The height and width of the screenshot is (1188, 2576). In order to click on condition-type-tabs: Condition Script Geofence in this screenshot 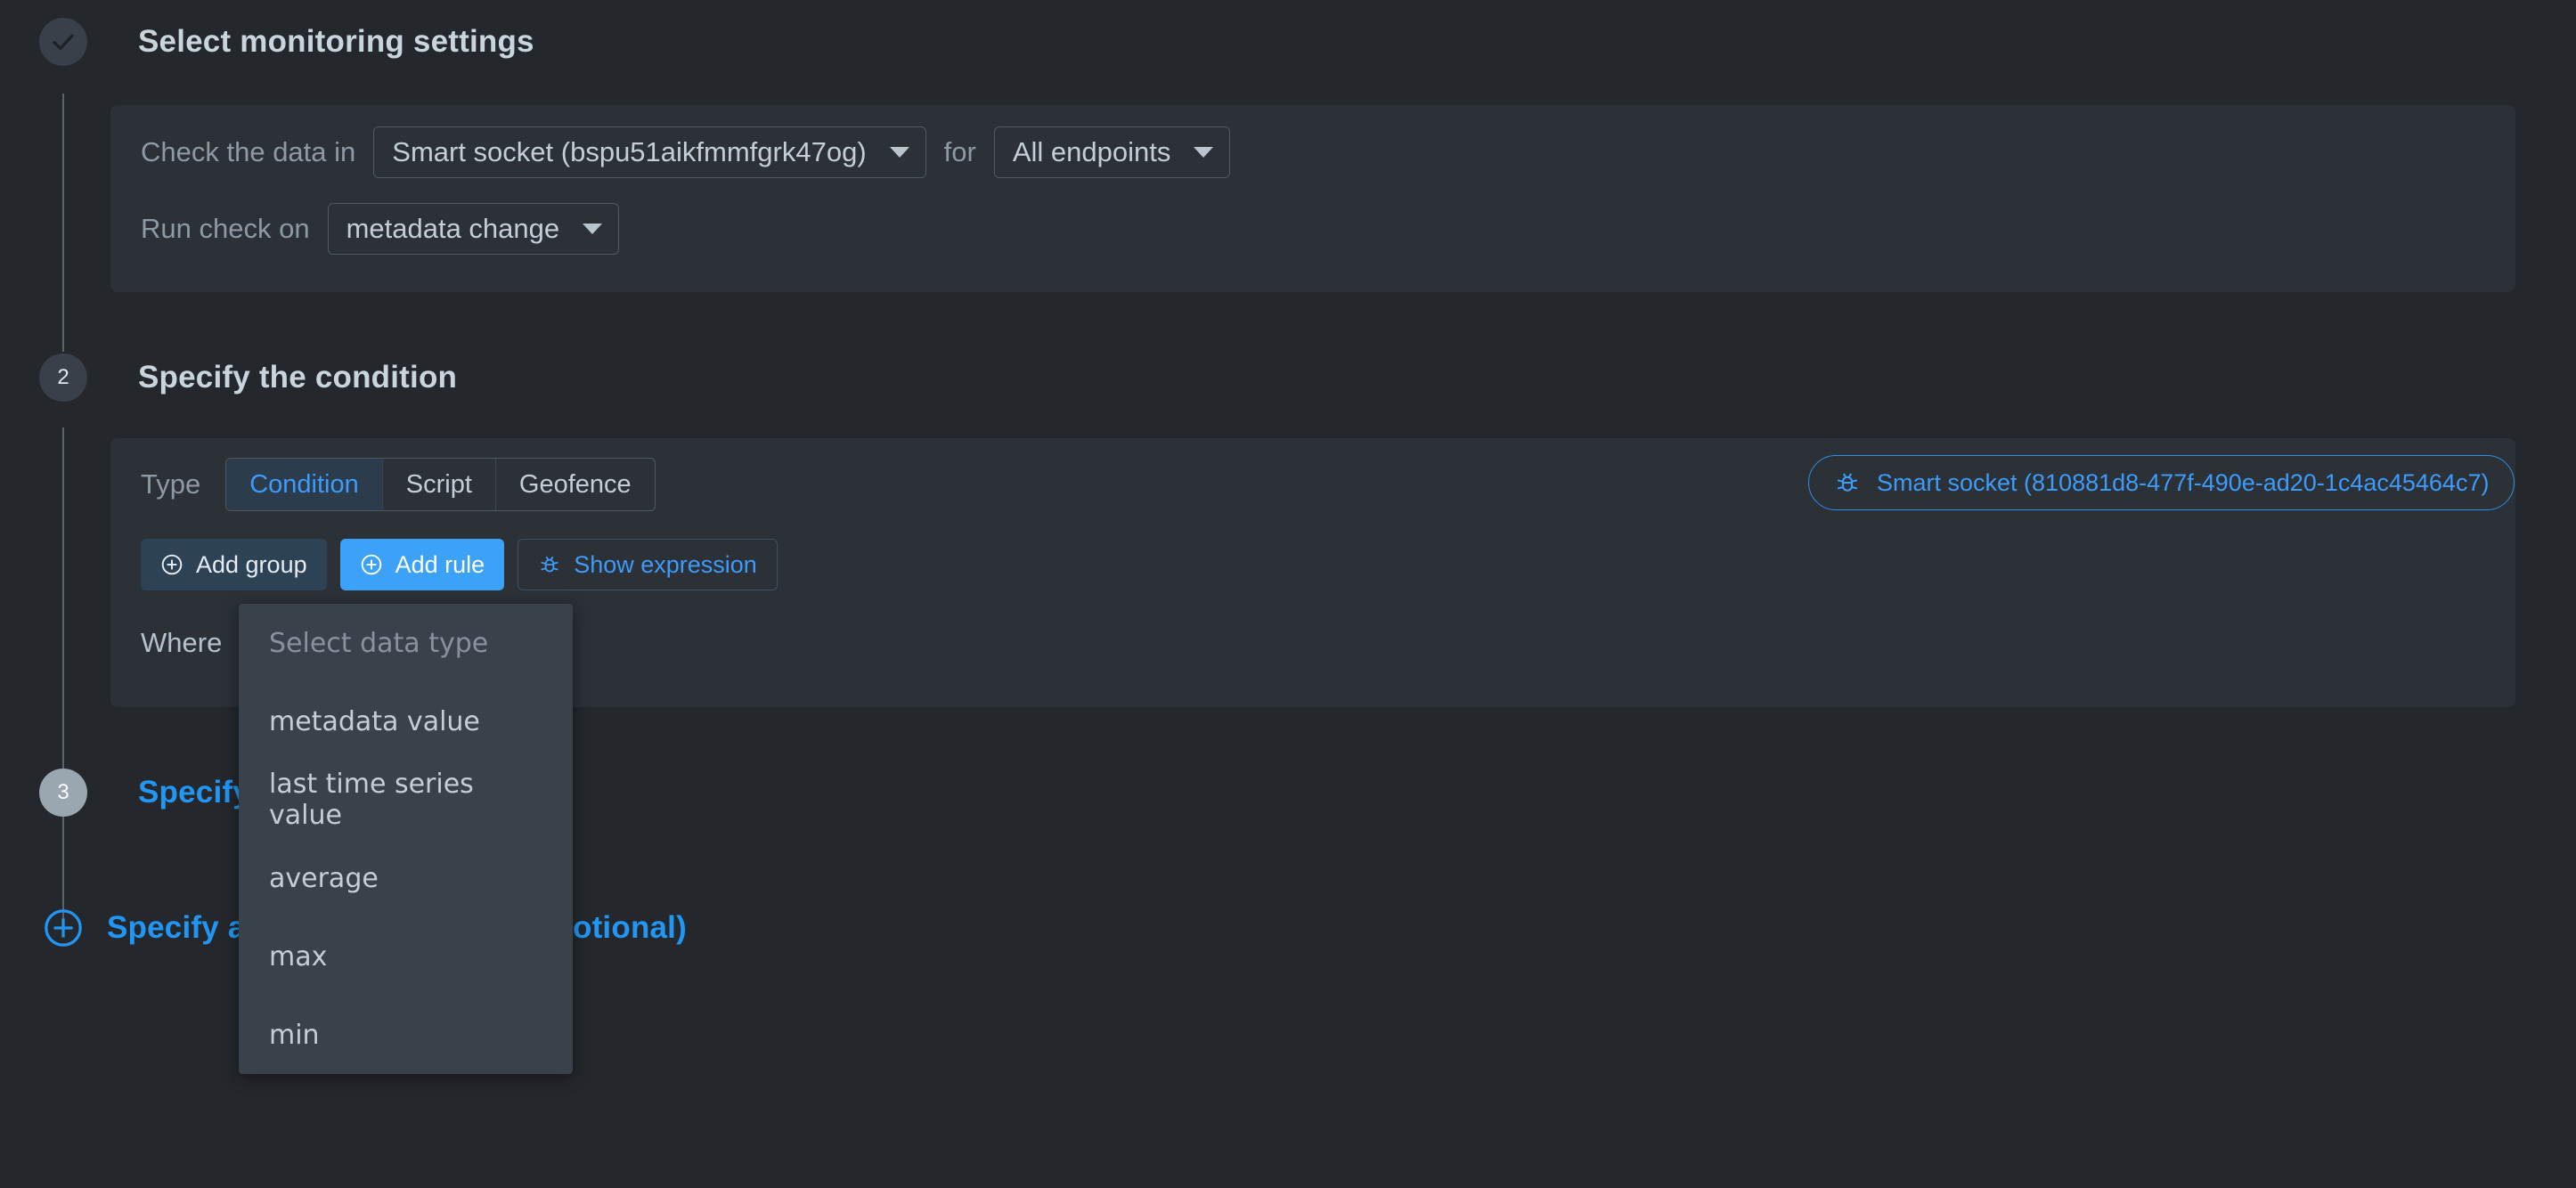, I will do `click(441, 484)`.